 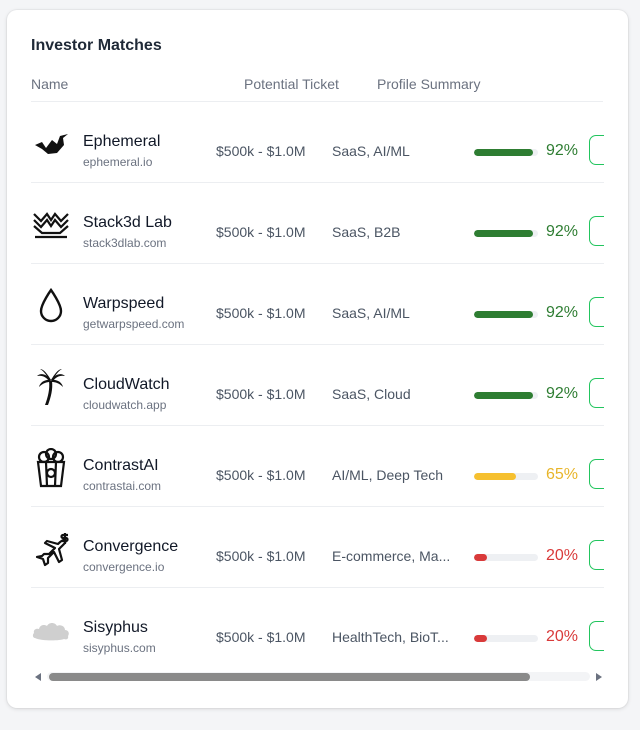 I want to click on cloud-icon, so click(x=51, y=630).